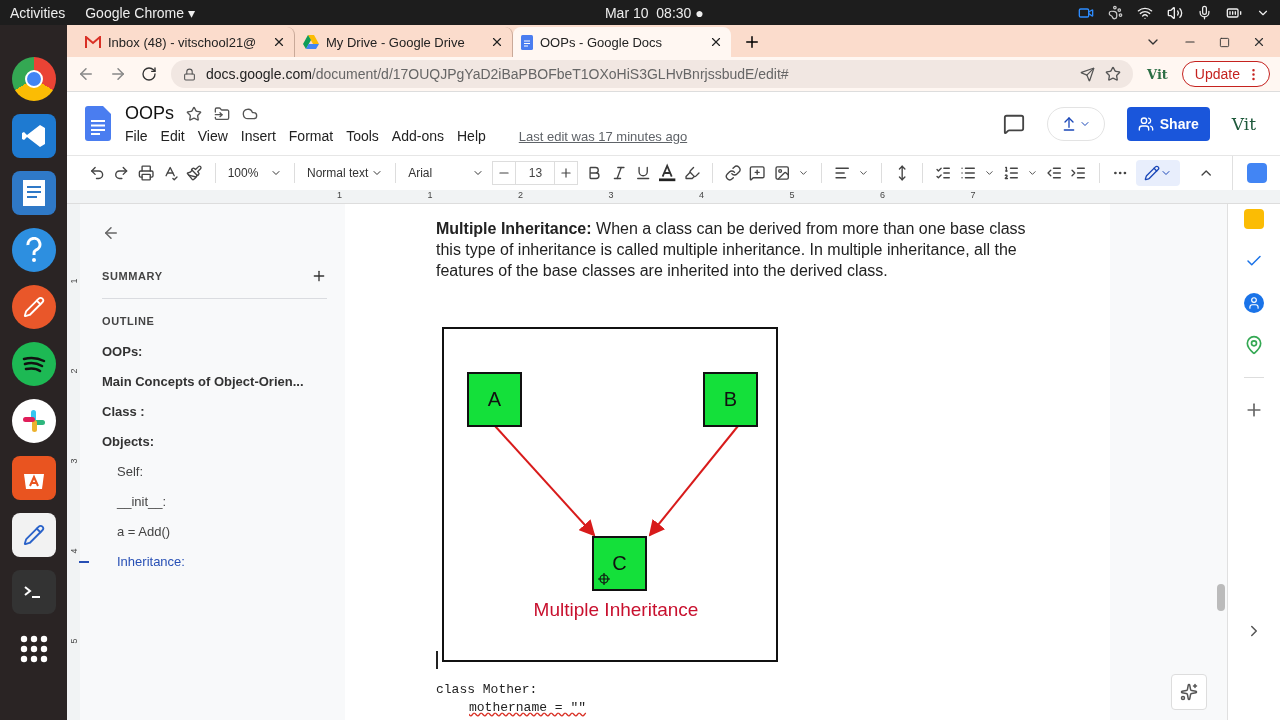 The image size is (1280, 720). Describe the element at coordinates (757, 173) in the screenshot. I see `add-comment-icon` at that location.